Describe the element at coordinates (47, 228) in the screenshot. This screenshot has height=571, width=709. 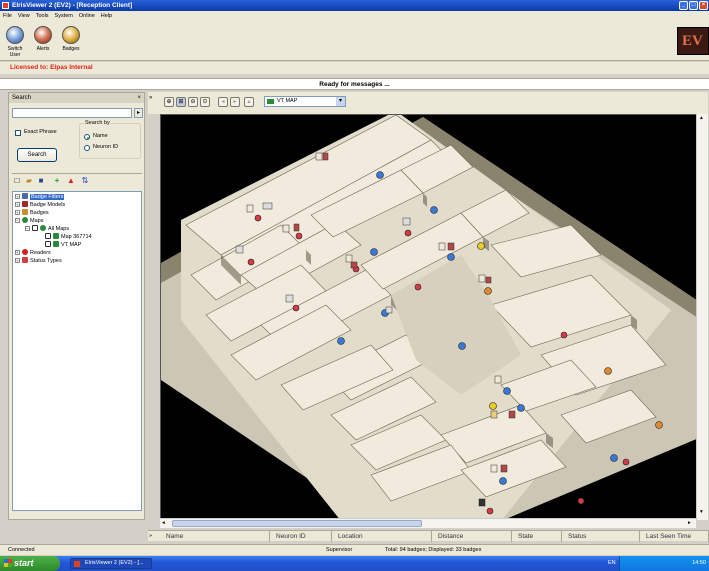
I see `tree-item-all-maps: − All Maps` at that location.